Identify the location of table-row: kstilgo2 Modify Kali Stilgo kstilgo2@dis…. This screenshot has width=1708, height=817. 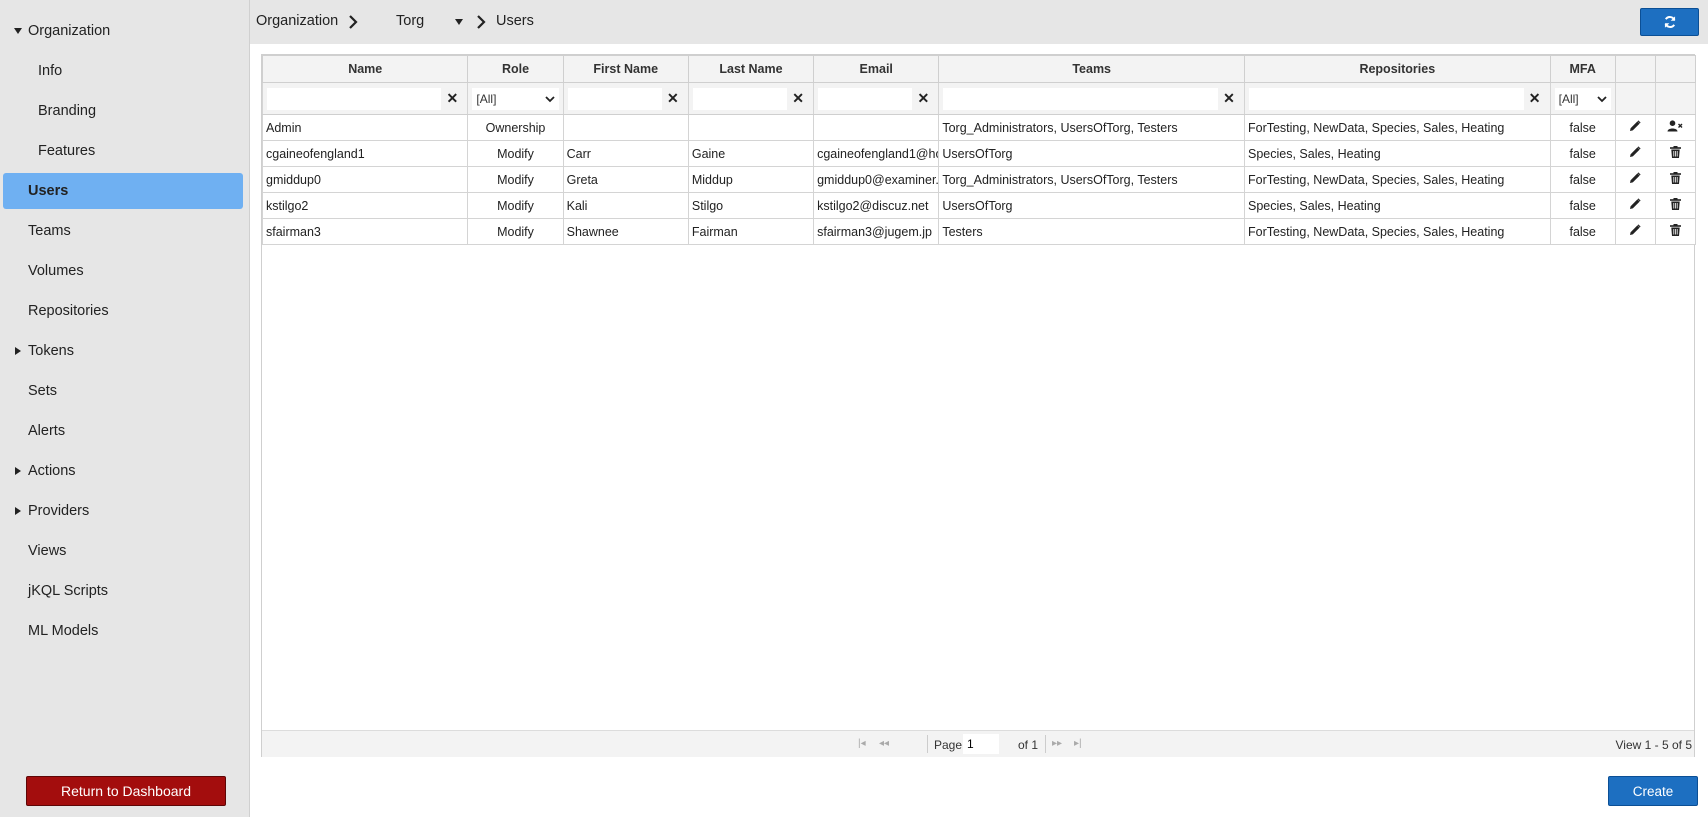
(979, 205).